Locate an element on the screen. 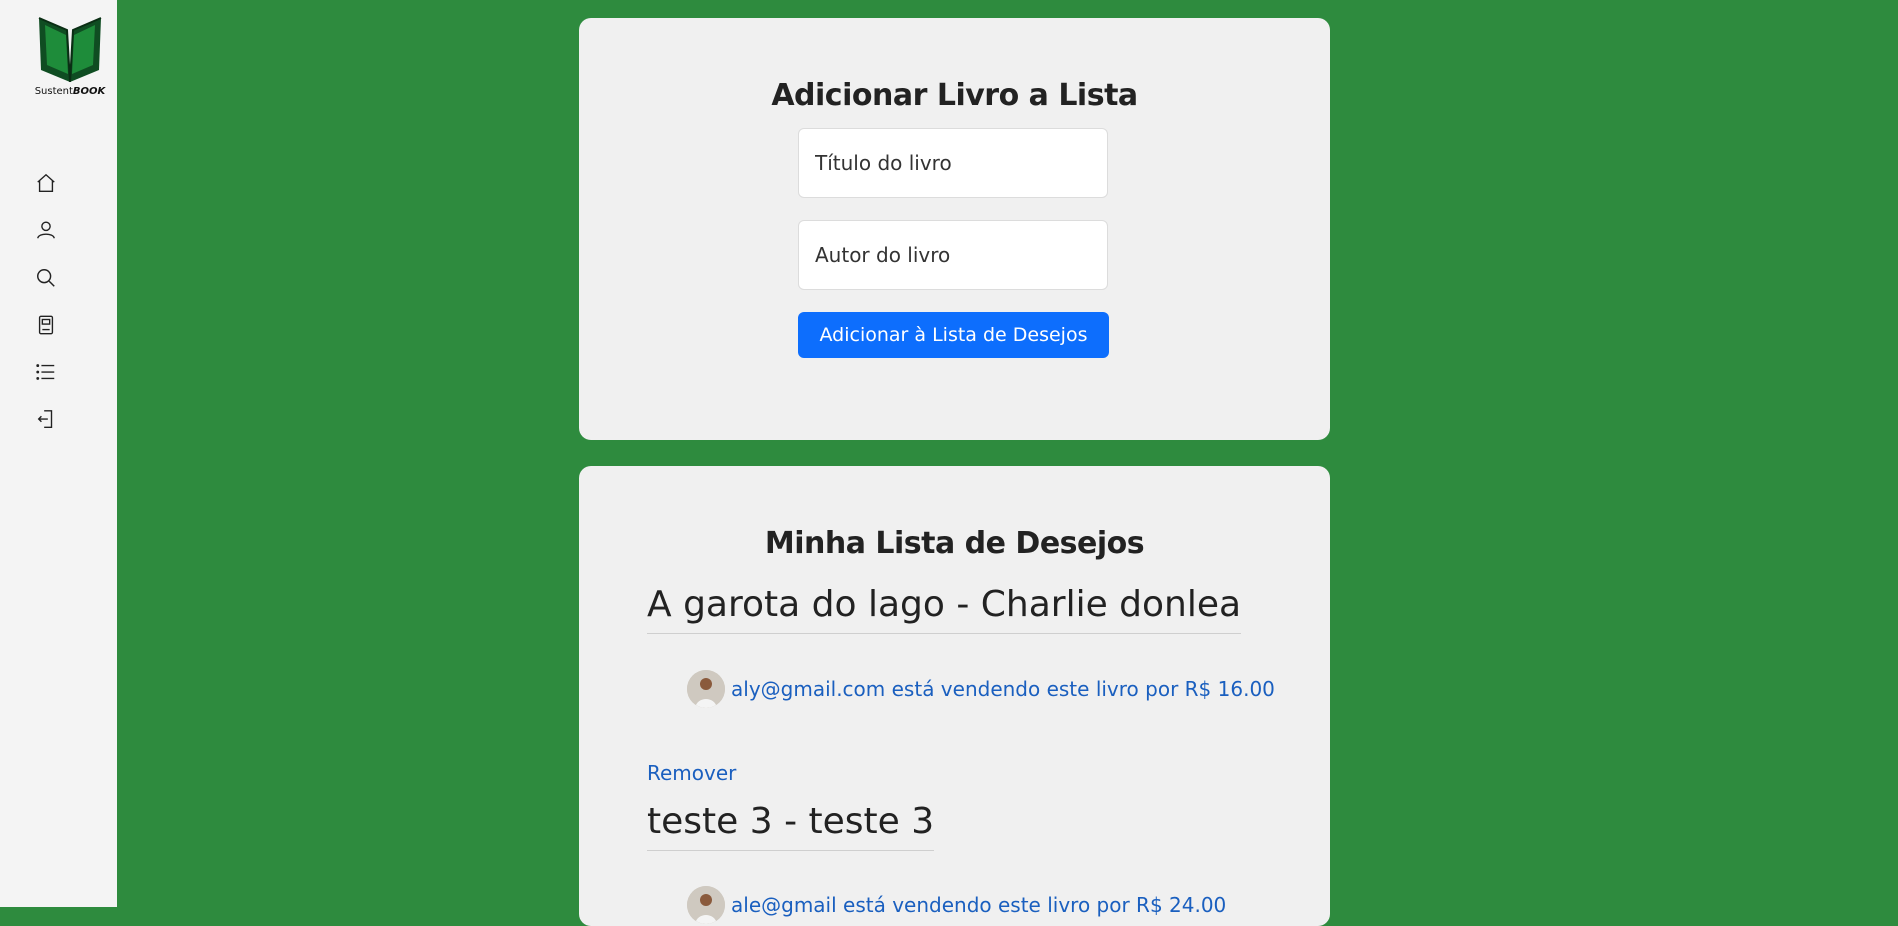 This screenshot has width=1898, height=926. search-icon is located at coordinates (46, 278).